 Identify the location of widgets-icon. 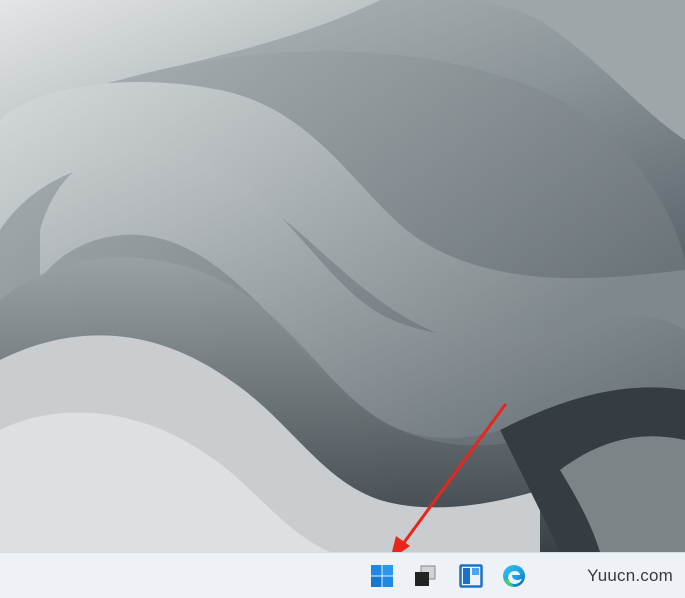
(471, 576).